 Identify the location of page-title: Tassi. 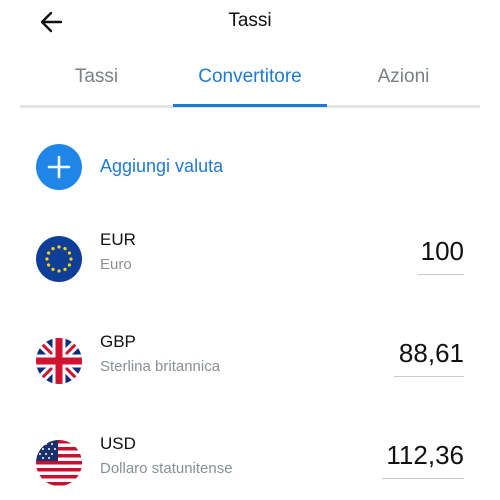
(250, 20).